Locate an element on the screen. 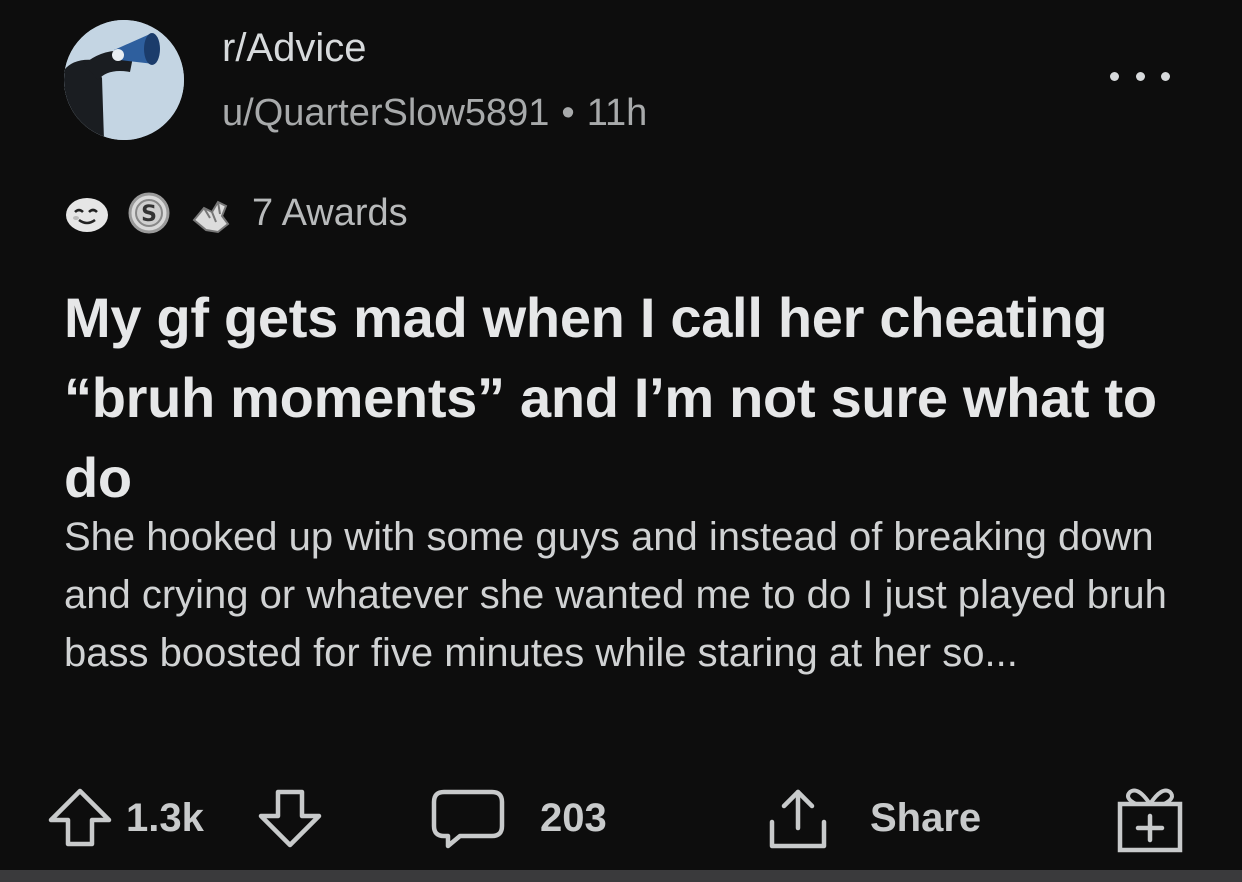  downvote-button is located at coordinates (290, 818).